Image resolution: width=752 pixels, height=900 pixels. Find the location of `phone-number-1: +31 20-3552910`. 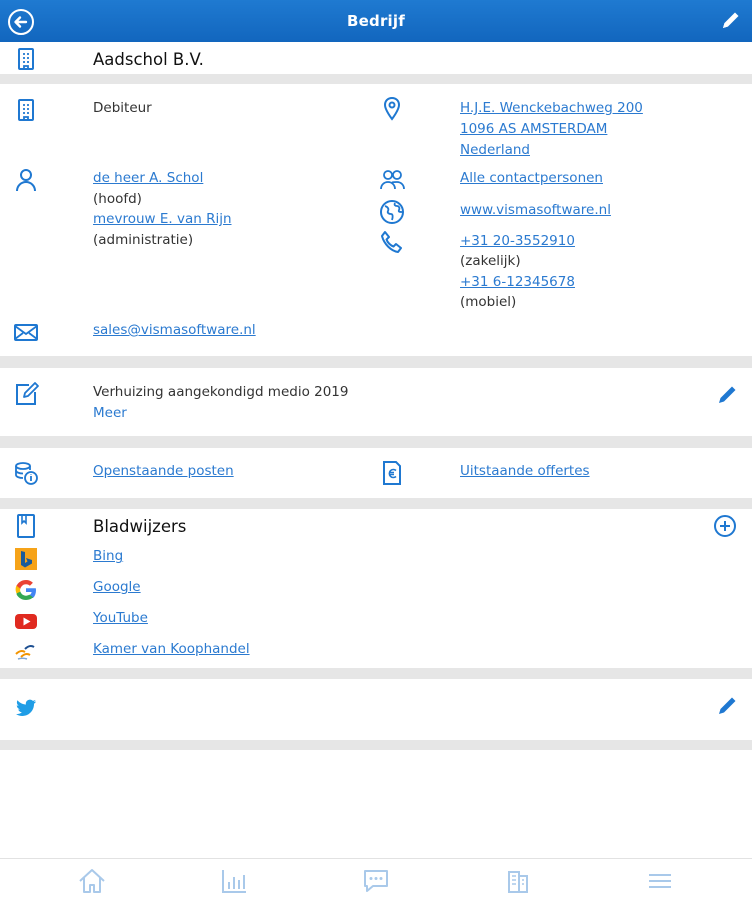

phone-number-1: +31 20-3552910 is located at coordinates (517, 241).